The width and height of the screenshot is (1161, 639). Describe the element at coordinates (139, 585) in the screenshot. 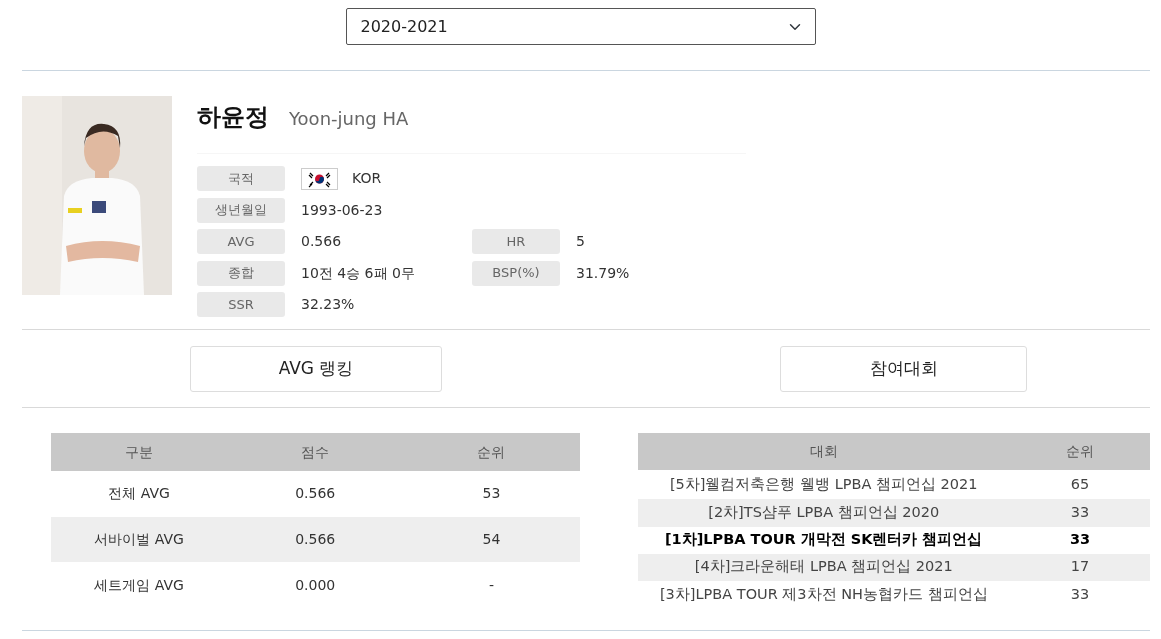

I see `table-cell: 세트게임 AVG` at that location.